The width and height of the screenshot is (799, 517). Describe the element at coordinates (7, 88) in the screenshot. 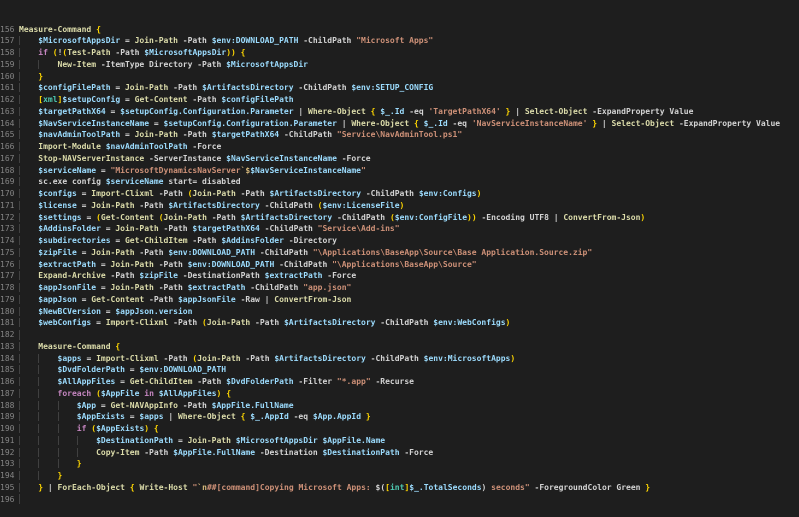

I see `line-number: 161` at that location.